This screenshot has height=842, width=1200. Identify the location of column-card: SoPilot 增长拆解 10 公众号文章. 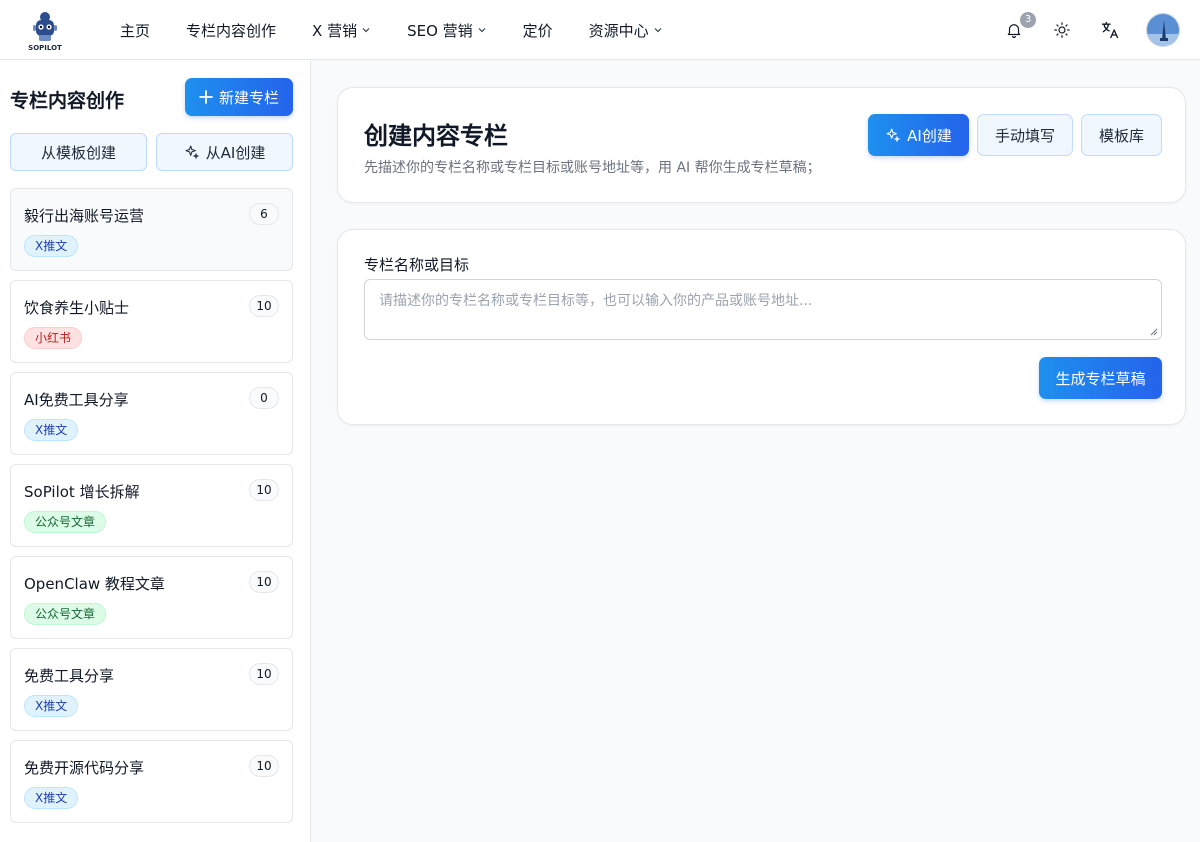
(151, 505).